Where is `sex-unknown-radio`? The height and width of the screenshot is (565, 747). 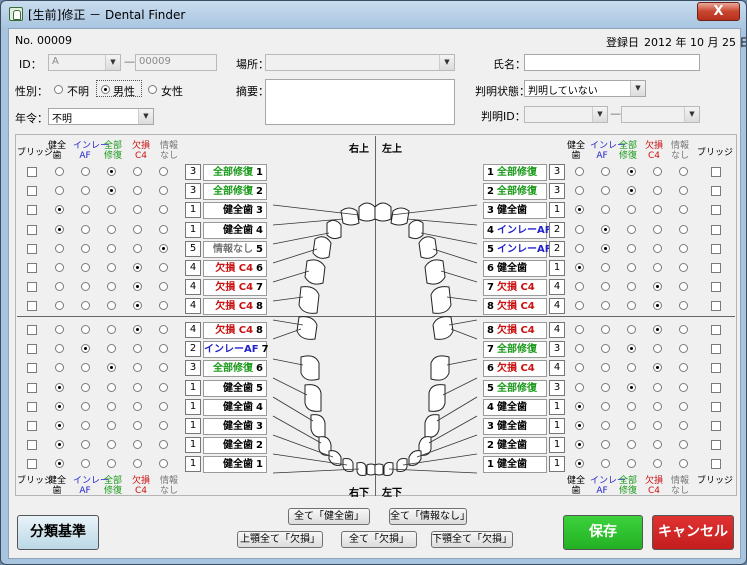 sex-unknown-radio is located at coordinates (58, 89).